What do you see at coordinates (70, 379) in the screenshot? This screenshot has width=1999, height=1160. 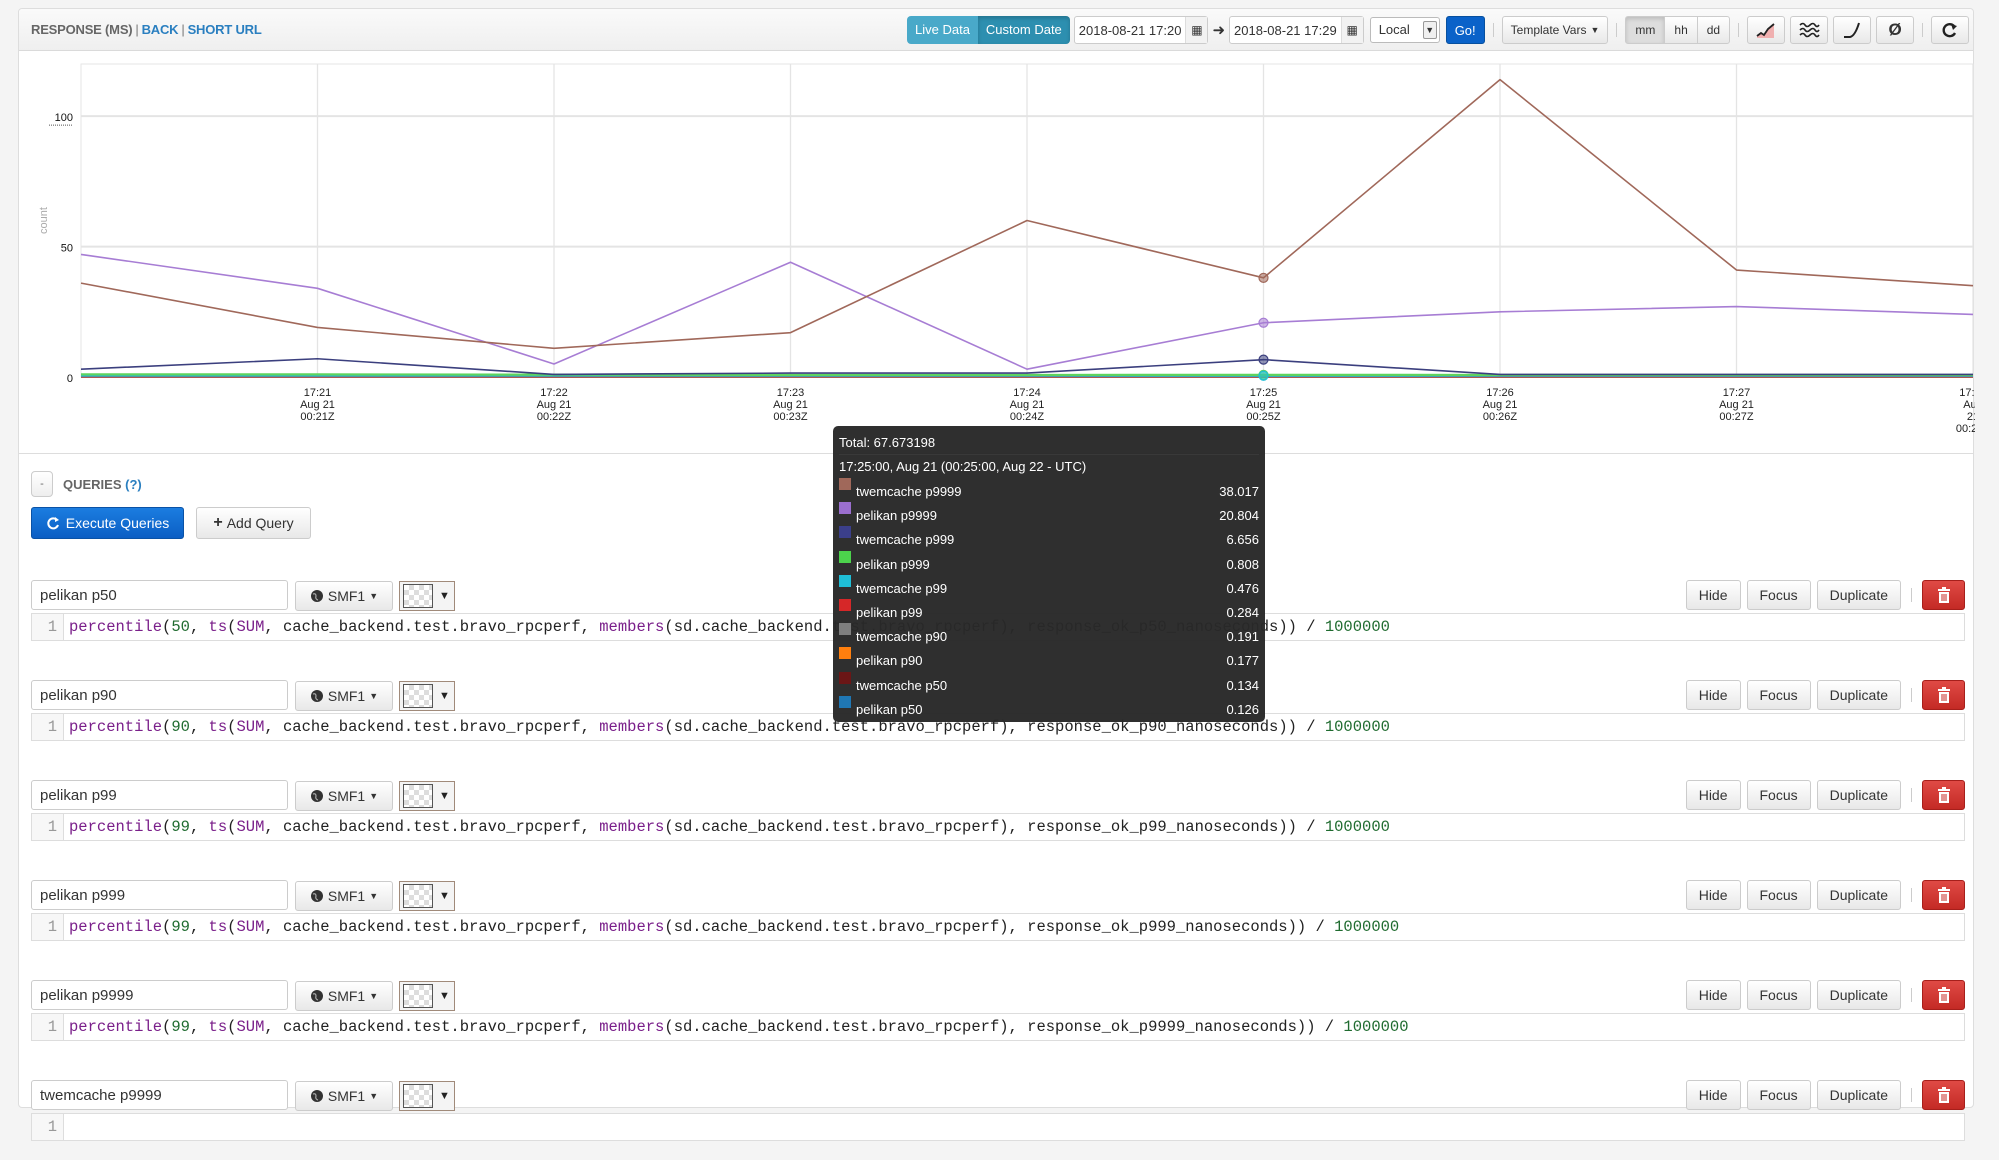 I see `y-tick-label: 0` at bounding box center [70, 379].